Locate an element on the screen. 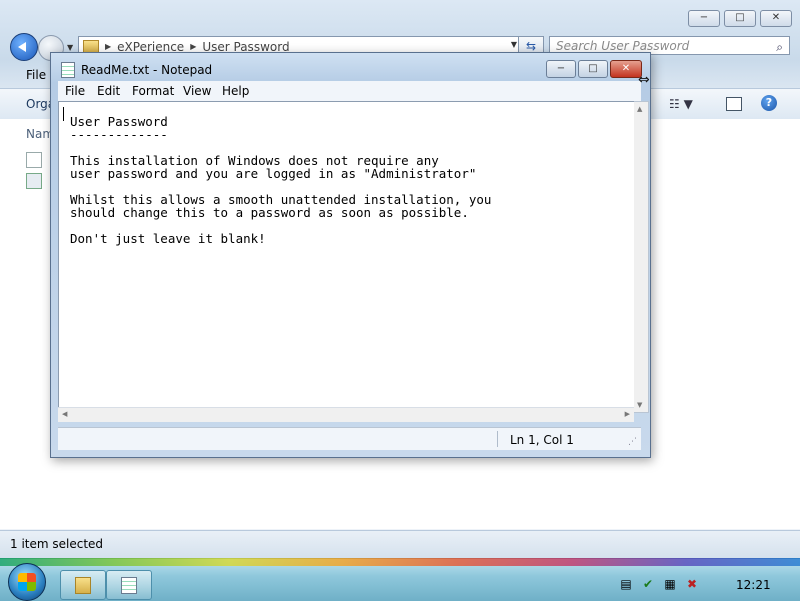 This screenshot has height=601, width=800. cursor-position: Ln 1, Col 1 is located at coordinates (542, 440).